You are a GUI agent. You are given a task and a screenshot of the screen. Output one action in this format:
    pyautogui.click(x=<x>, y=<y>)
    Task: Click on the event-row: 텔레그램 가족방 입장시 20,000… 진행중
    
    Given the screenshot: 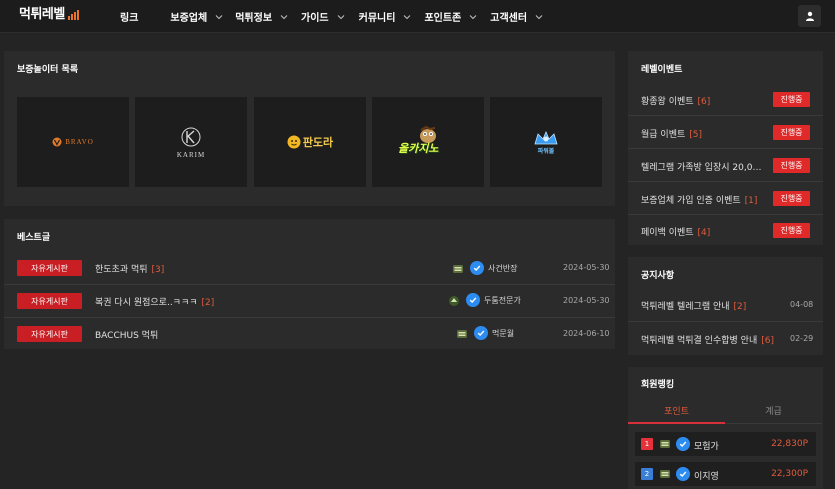 What is the action you would take?
    pyautogui.click(x=725, y=165)
    